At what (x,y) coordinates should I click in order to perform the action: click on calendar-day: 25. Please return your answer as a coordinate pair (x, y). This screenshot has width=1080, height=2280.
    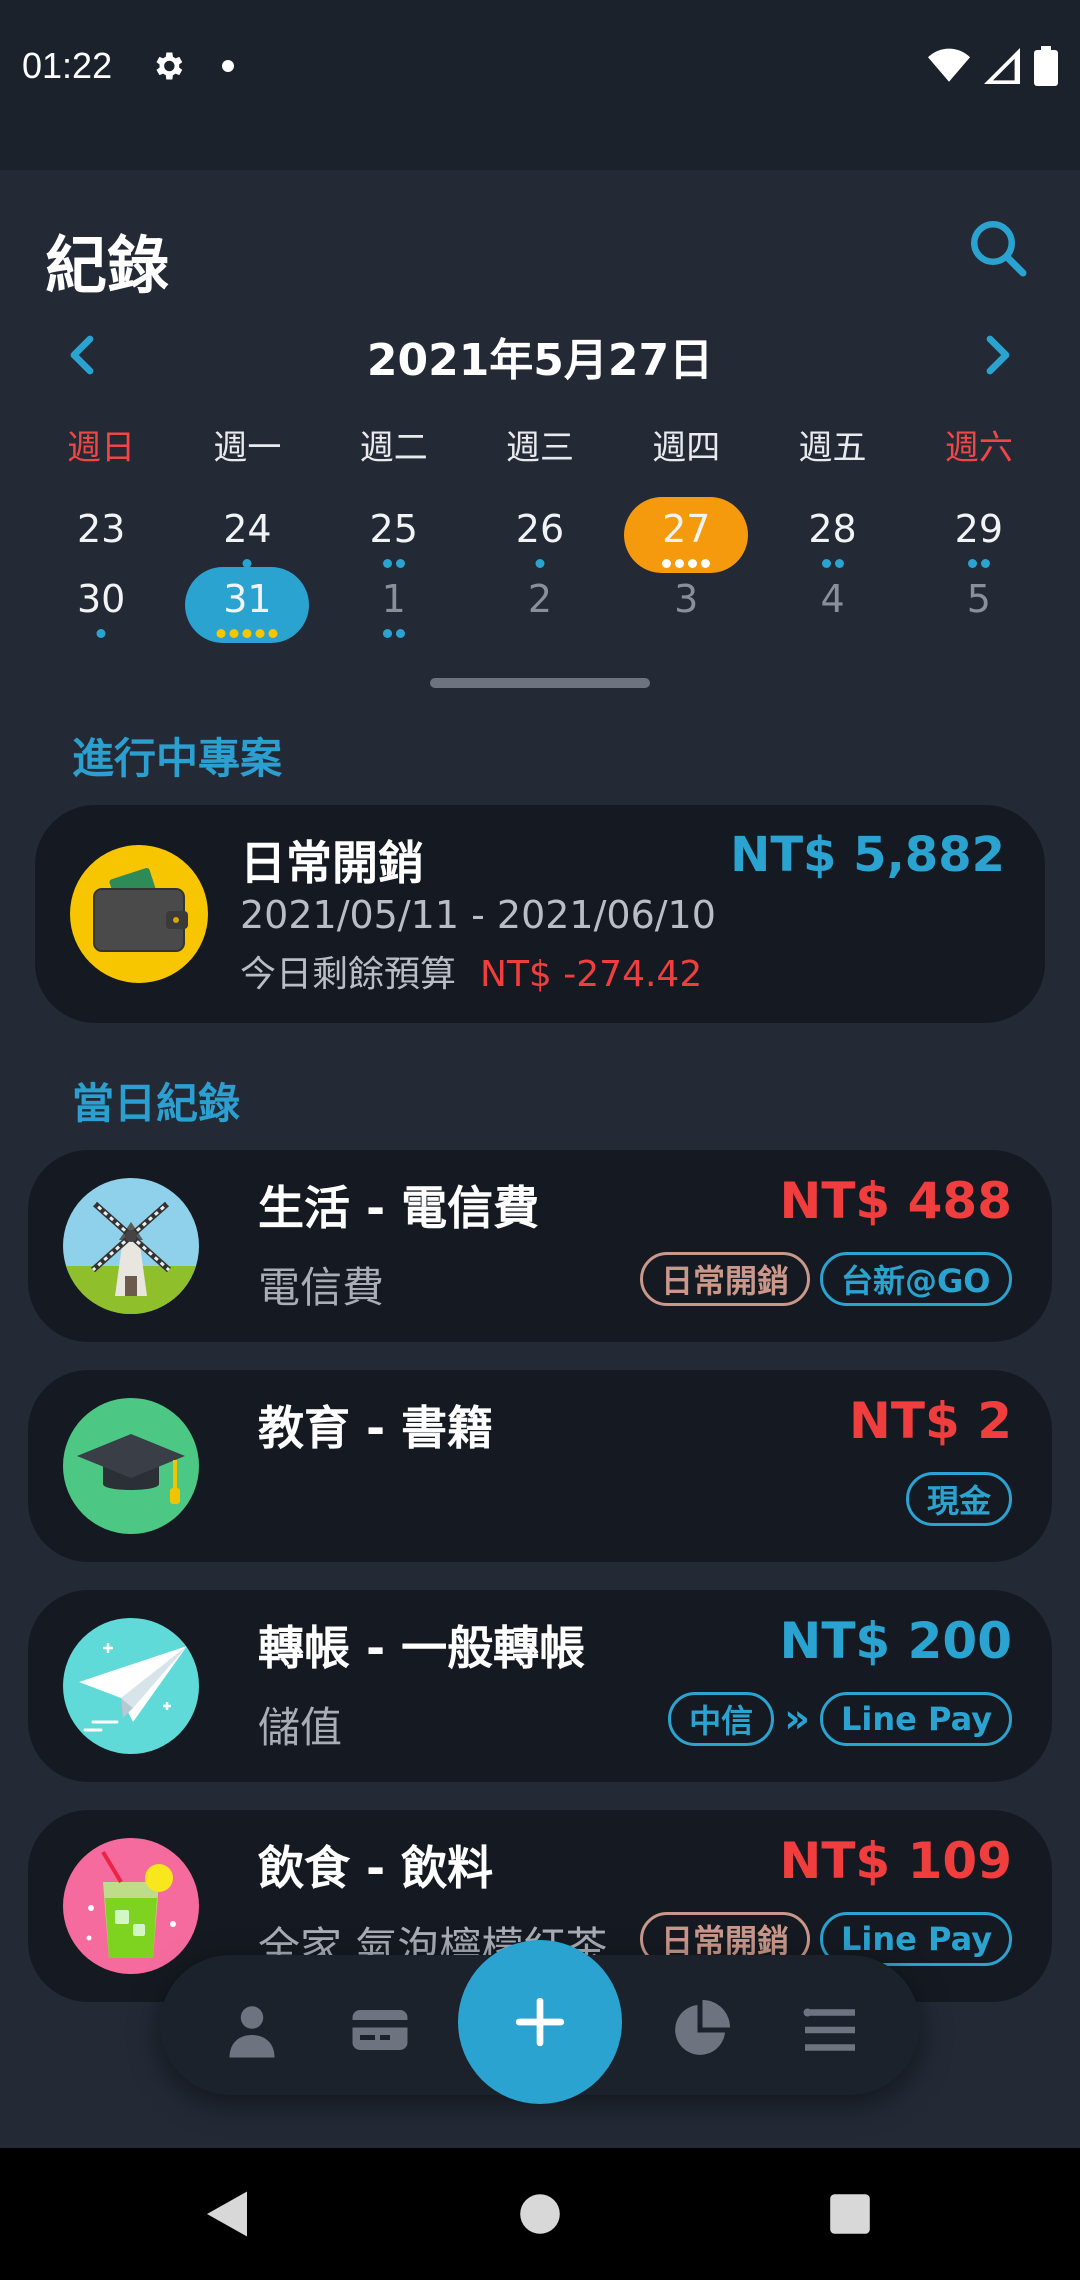
    Looking at the image, I should click on (394, 535).